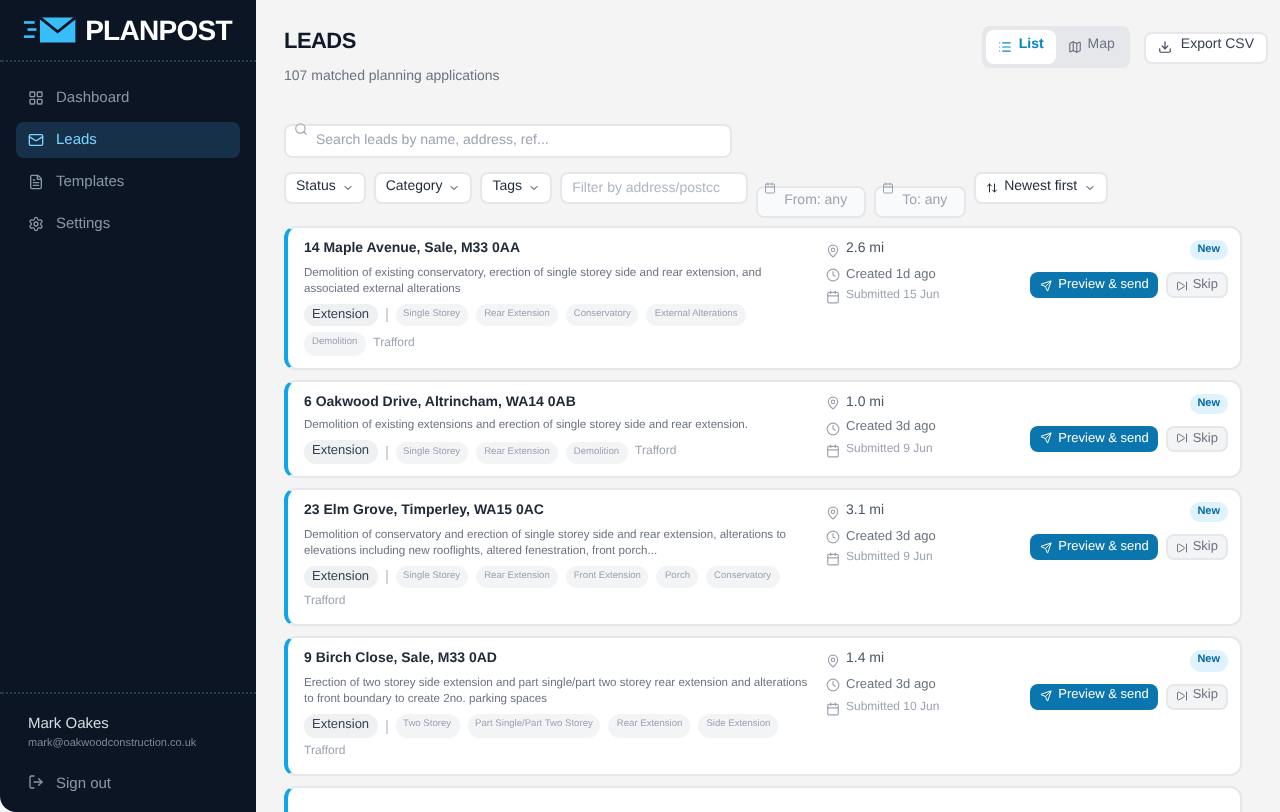  Describe the element at coordinates (1165, 47) in the screenshot. I see `download-icon` at that location.